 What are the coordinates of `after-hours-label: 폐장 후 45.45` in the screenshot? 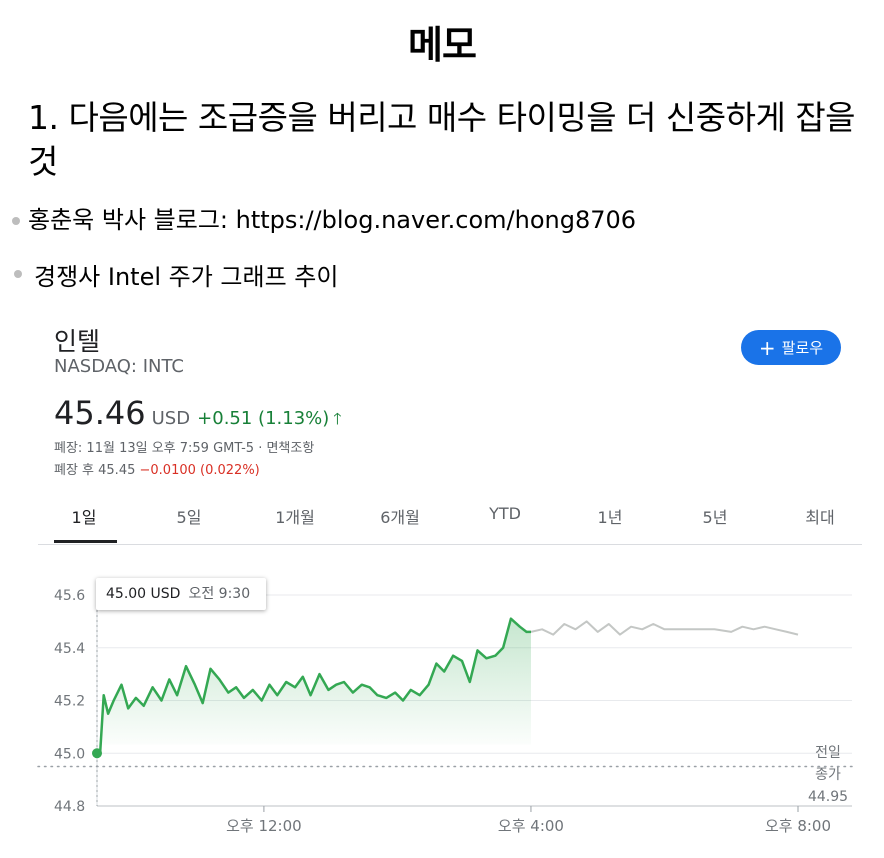 It's located at (95, 470).